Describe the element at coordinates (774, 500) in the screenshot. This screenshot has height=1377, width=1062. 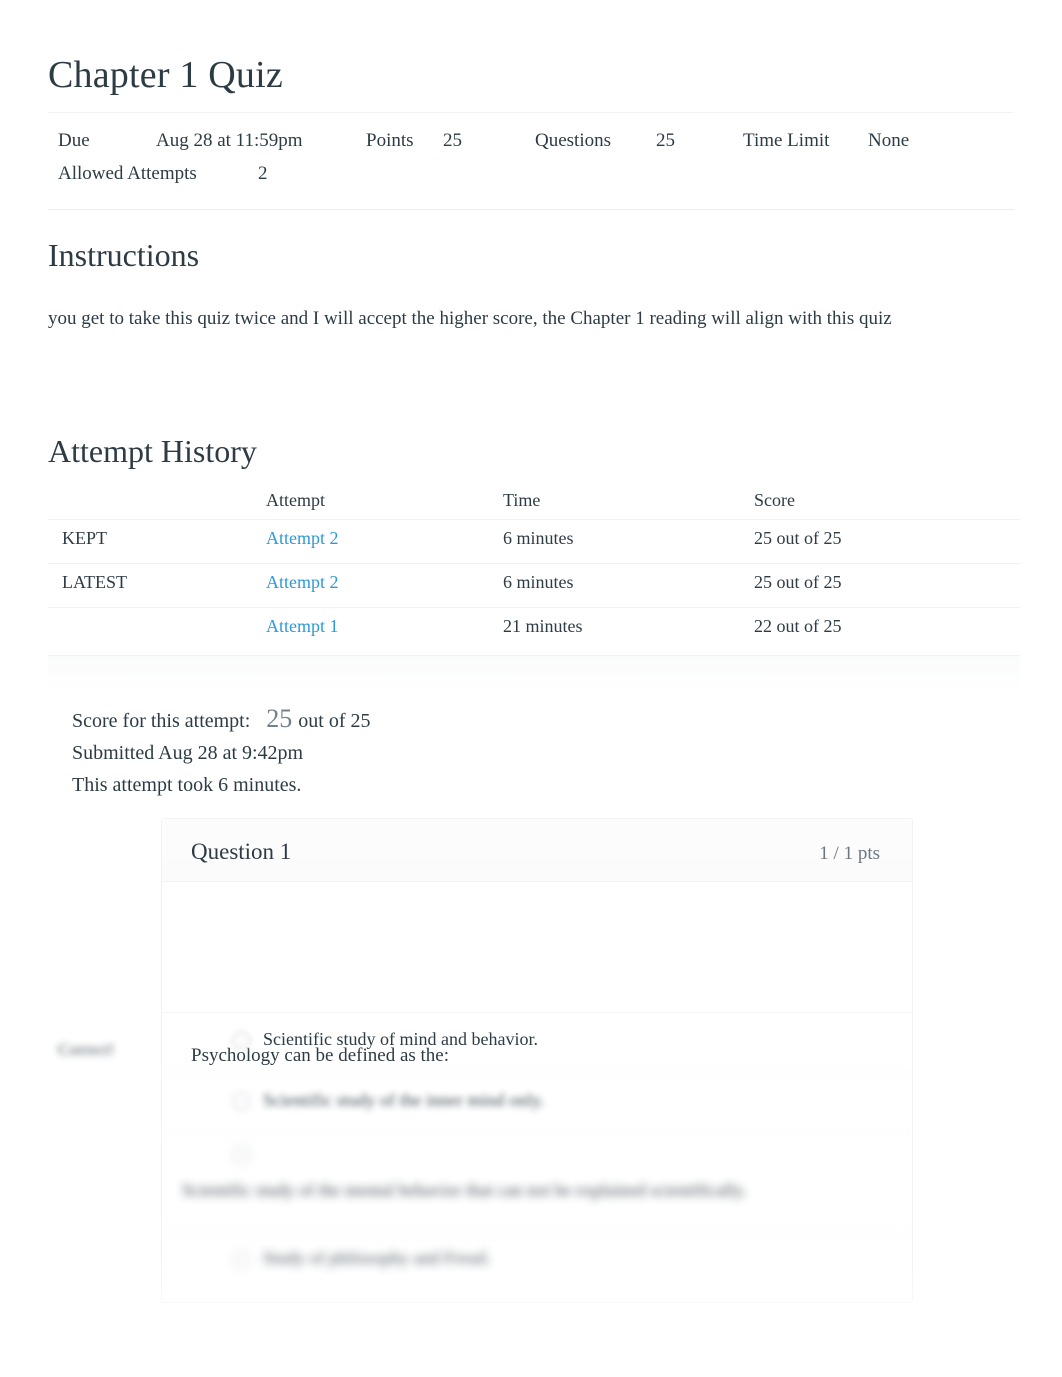
I see `column-header-score: Score` at that location.